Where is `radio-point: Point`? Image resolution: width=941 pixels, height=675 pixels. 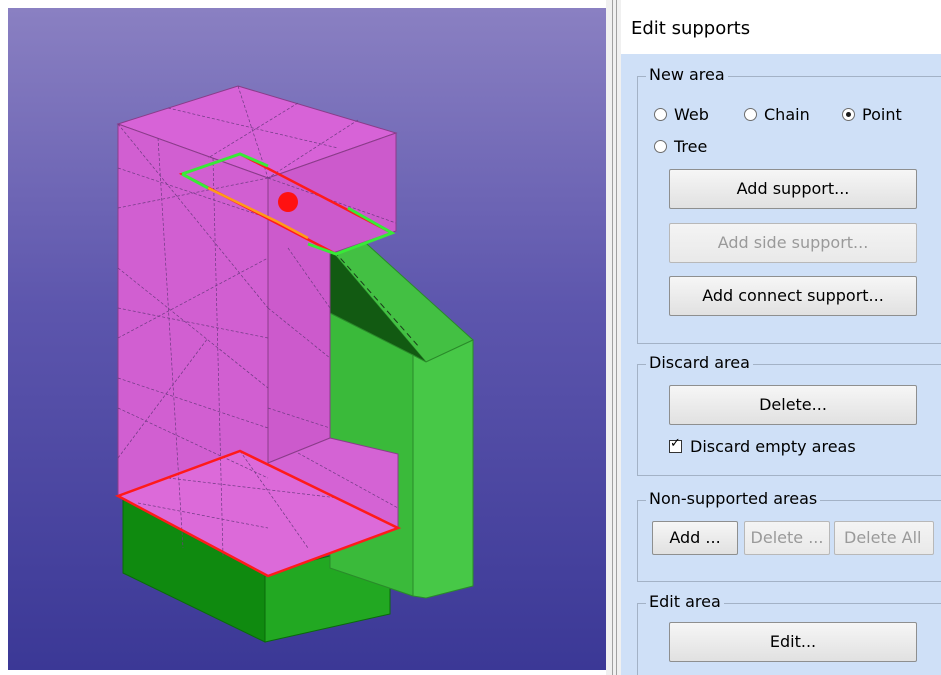
radio-point: Point is located at coordinates (872, 115).